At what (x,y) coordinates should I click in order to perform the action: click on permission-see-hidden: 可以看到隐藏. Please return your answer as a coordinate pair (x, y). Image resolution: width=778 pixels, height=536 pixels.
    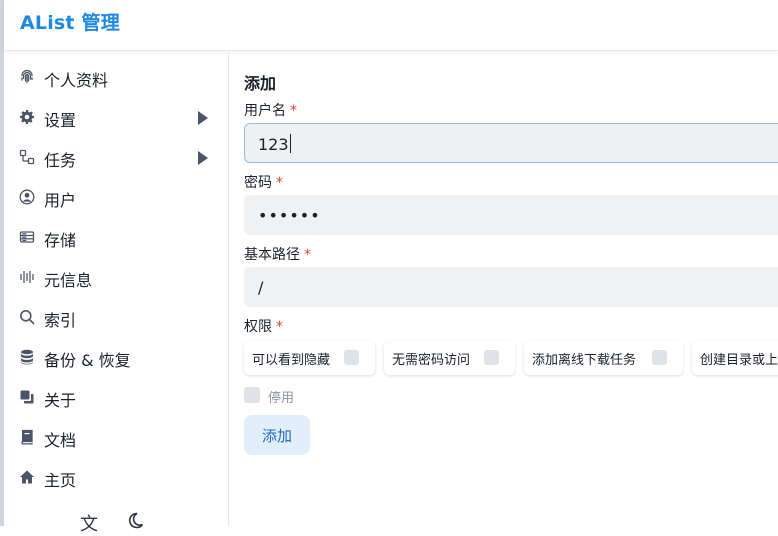
    Looking at the image, I should click on (309, 358).